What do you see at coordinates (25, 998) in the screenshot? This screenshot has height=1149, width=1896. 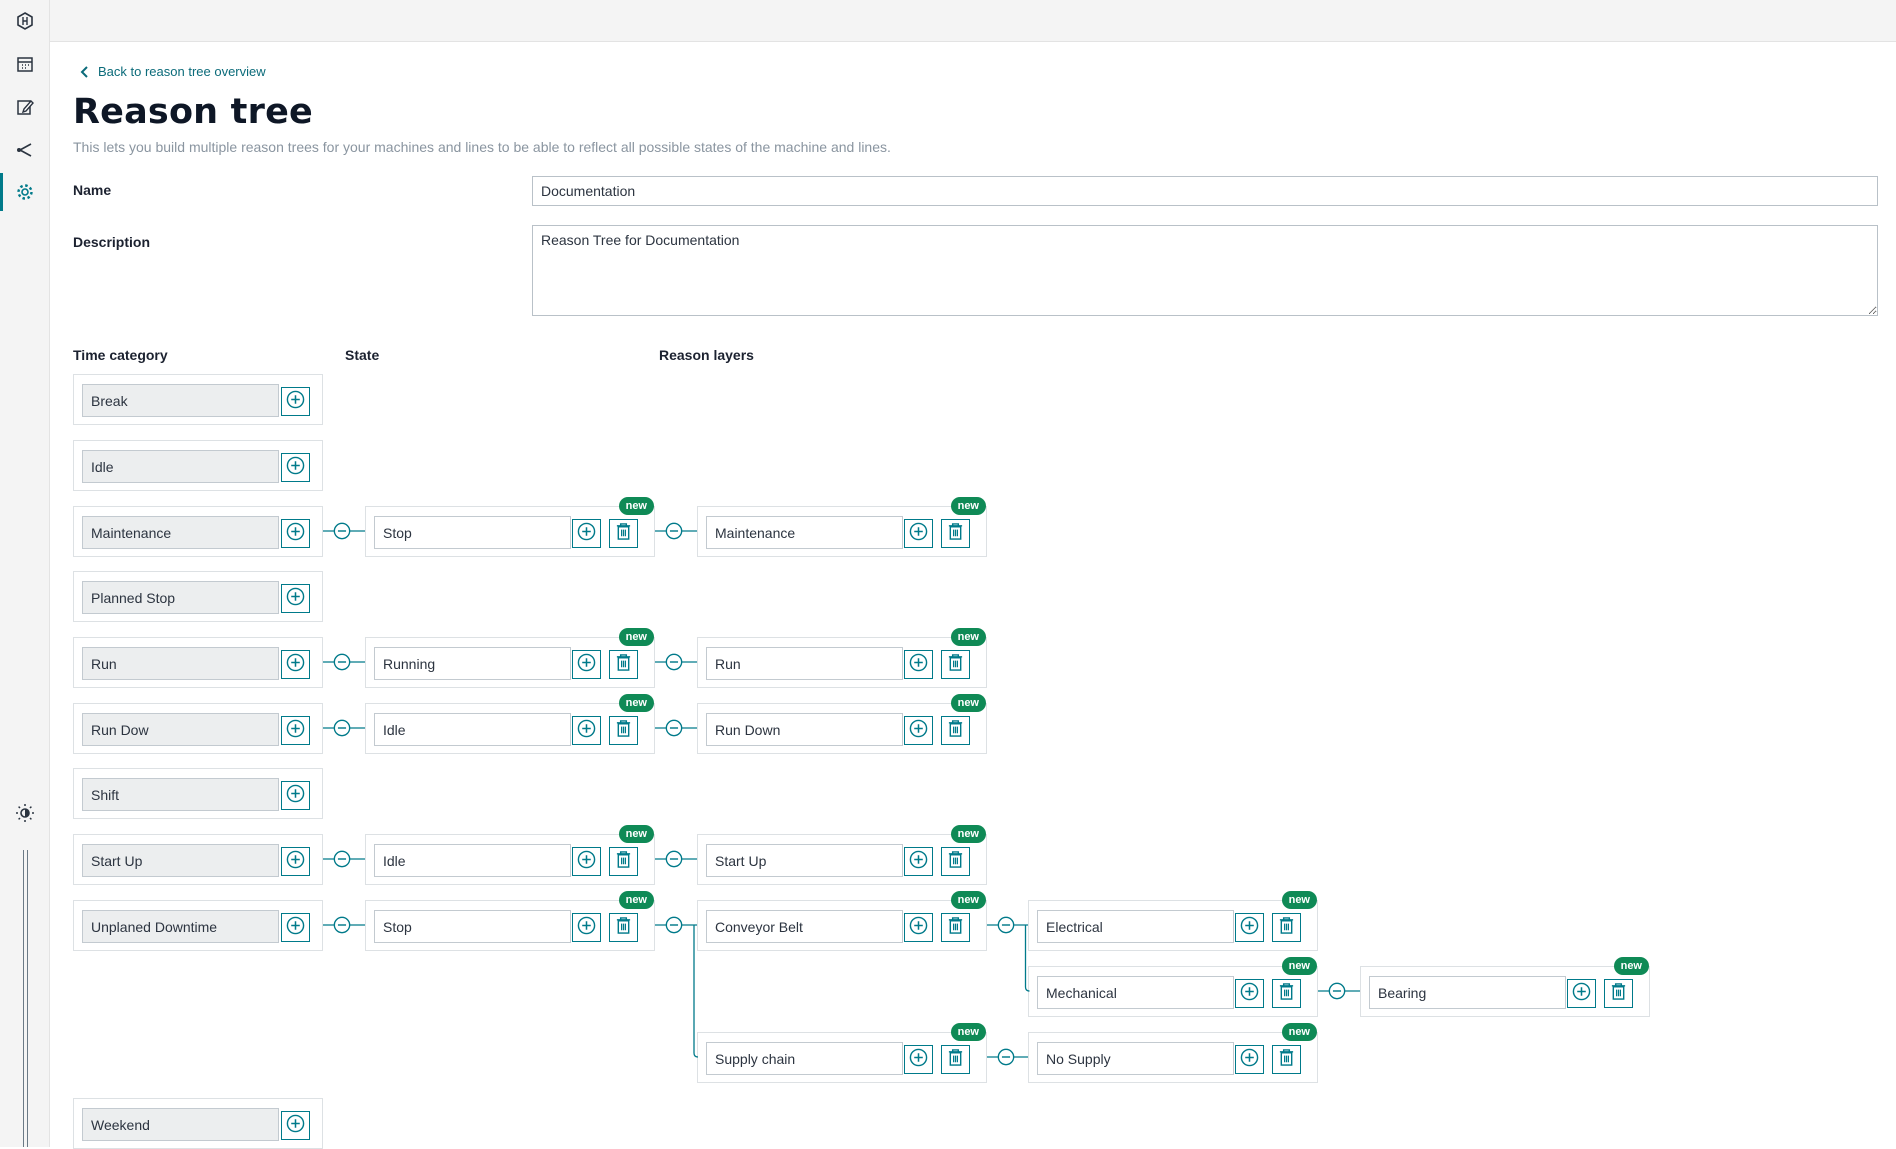 I see `sidebar-scrollbar` at bounding box center [25, 998].